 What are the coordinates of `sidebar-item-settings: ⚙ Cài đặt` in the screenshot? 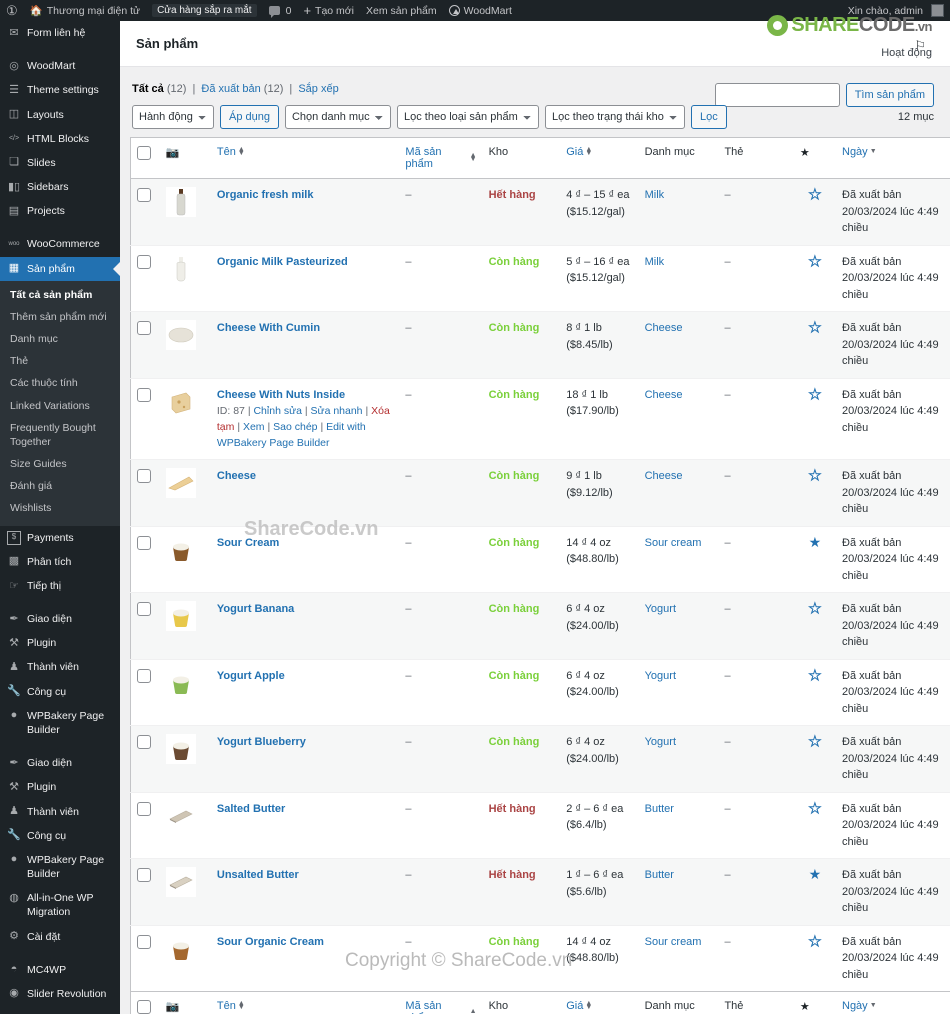 It's located at (60, 937).